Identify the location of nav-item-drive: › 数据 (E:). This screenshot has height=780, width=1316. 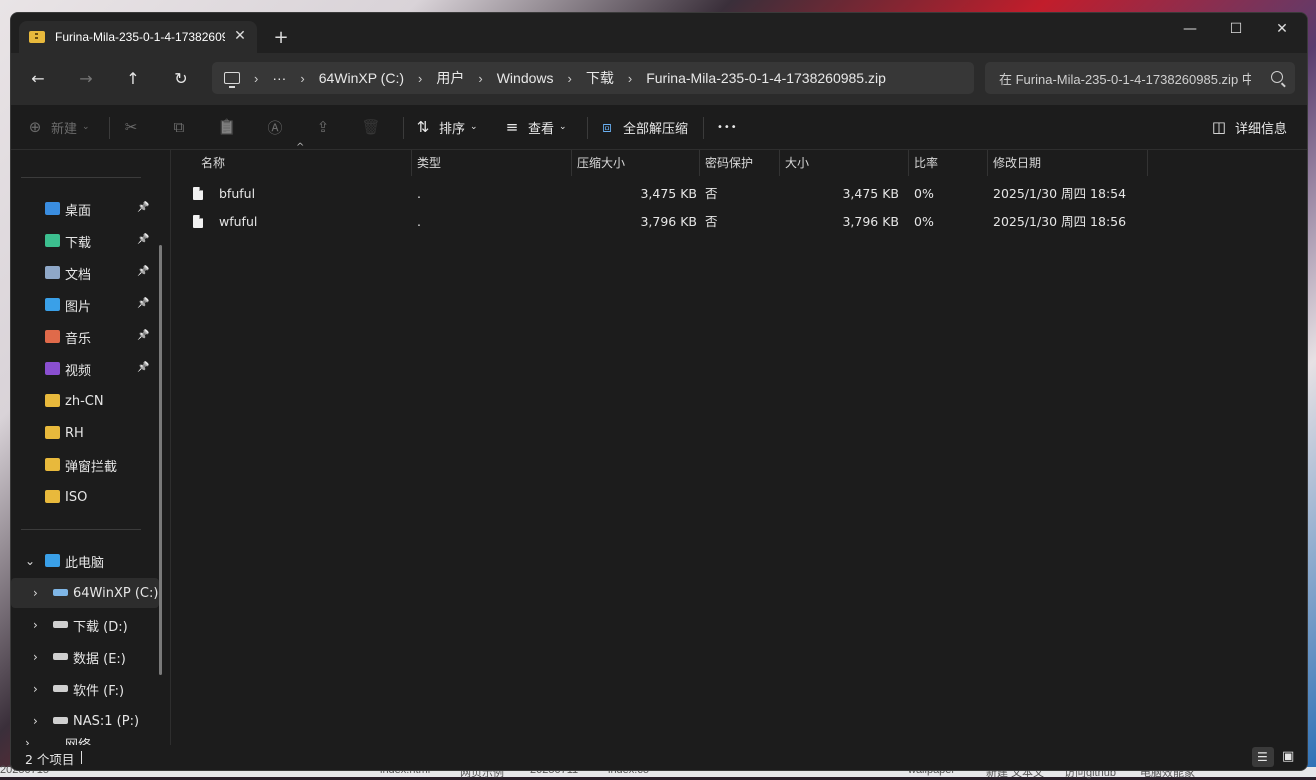
(85, 657).